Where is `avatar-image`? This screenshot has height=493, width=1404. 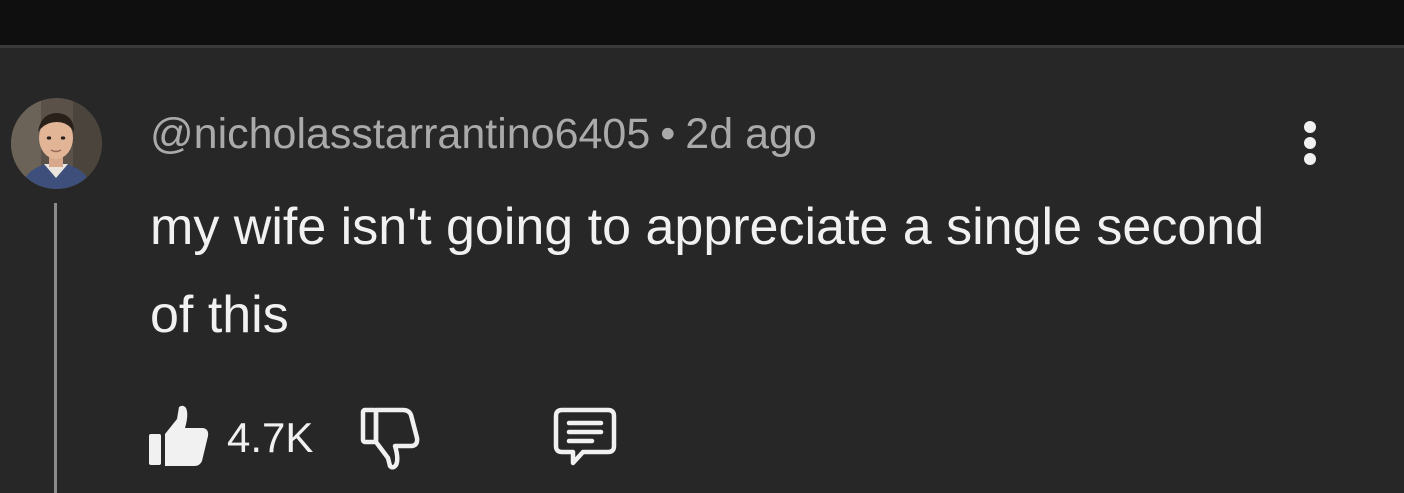 avatar-image is located at coordinates (56, 143).